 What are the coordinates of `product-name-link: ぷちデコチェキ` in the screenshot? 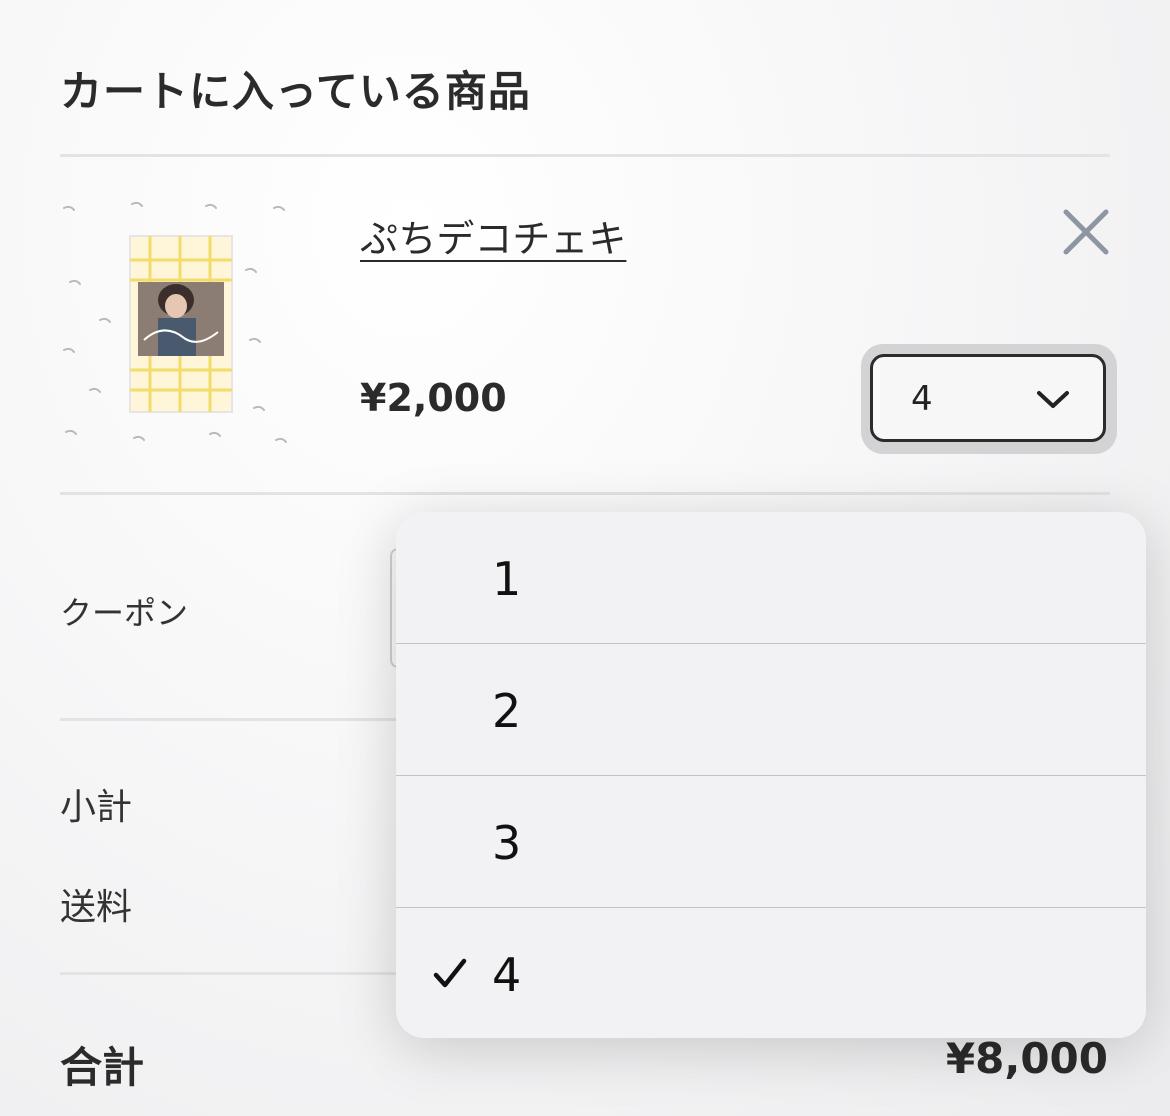 It's located at (493, 235).